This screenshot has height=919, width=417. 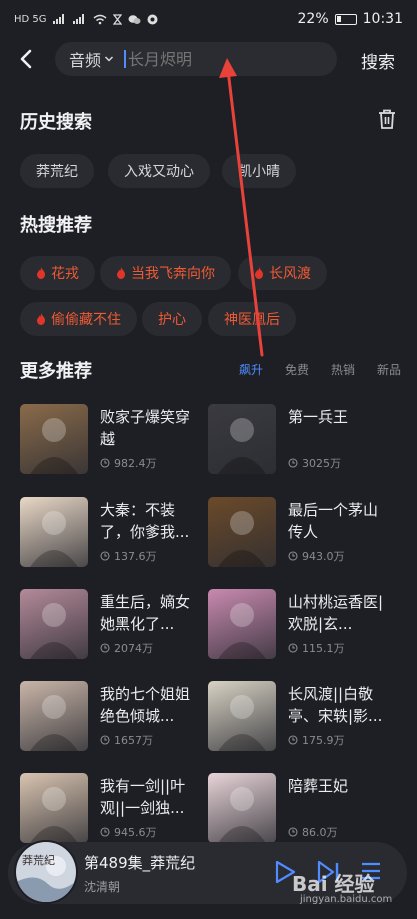 What do you see at coordinates (56, 371) in the screenshot?
I see `more-section-title: 更多推荐` at bounding box center [56, 371].